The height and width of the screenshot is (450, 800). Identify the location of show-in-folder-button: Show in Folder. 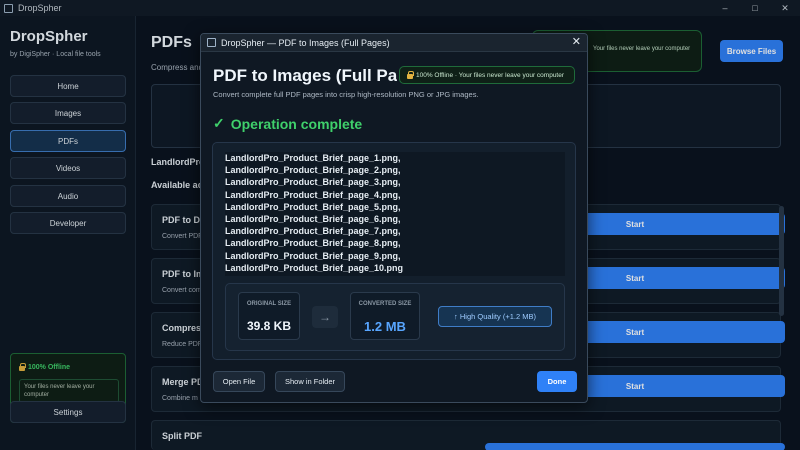
(310, 381).